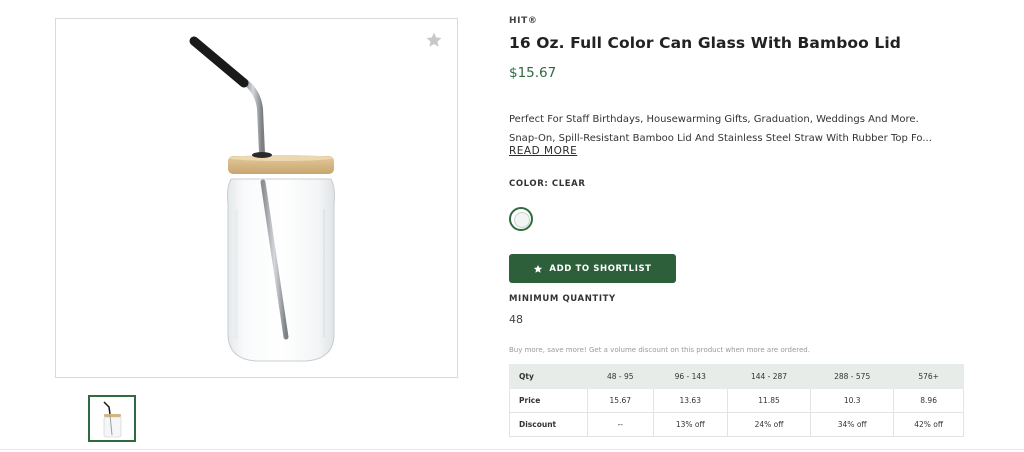  Describe the element at coordinates (690, 376) in the screenshot. I see `table-cell: 96 - 143` at that location.